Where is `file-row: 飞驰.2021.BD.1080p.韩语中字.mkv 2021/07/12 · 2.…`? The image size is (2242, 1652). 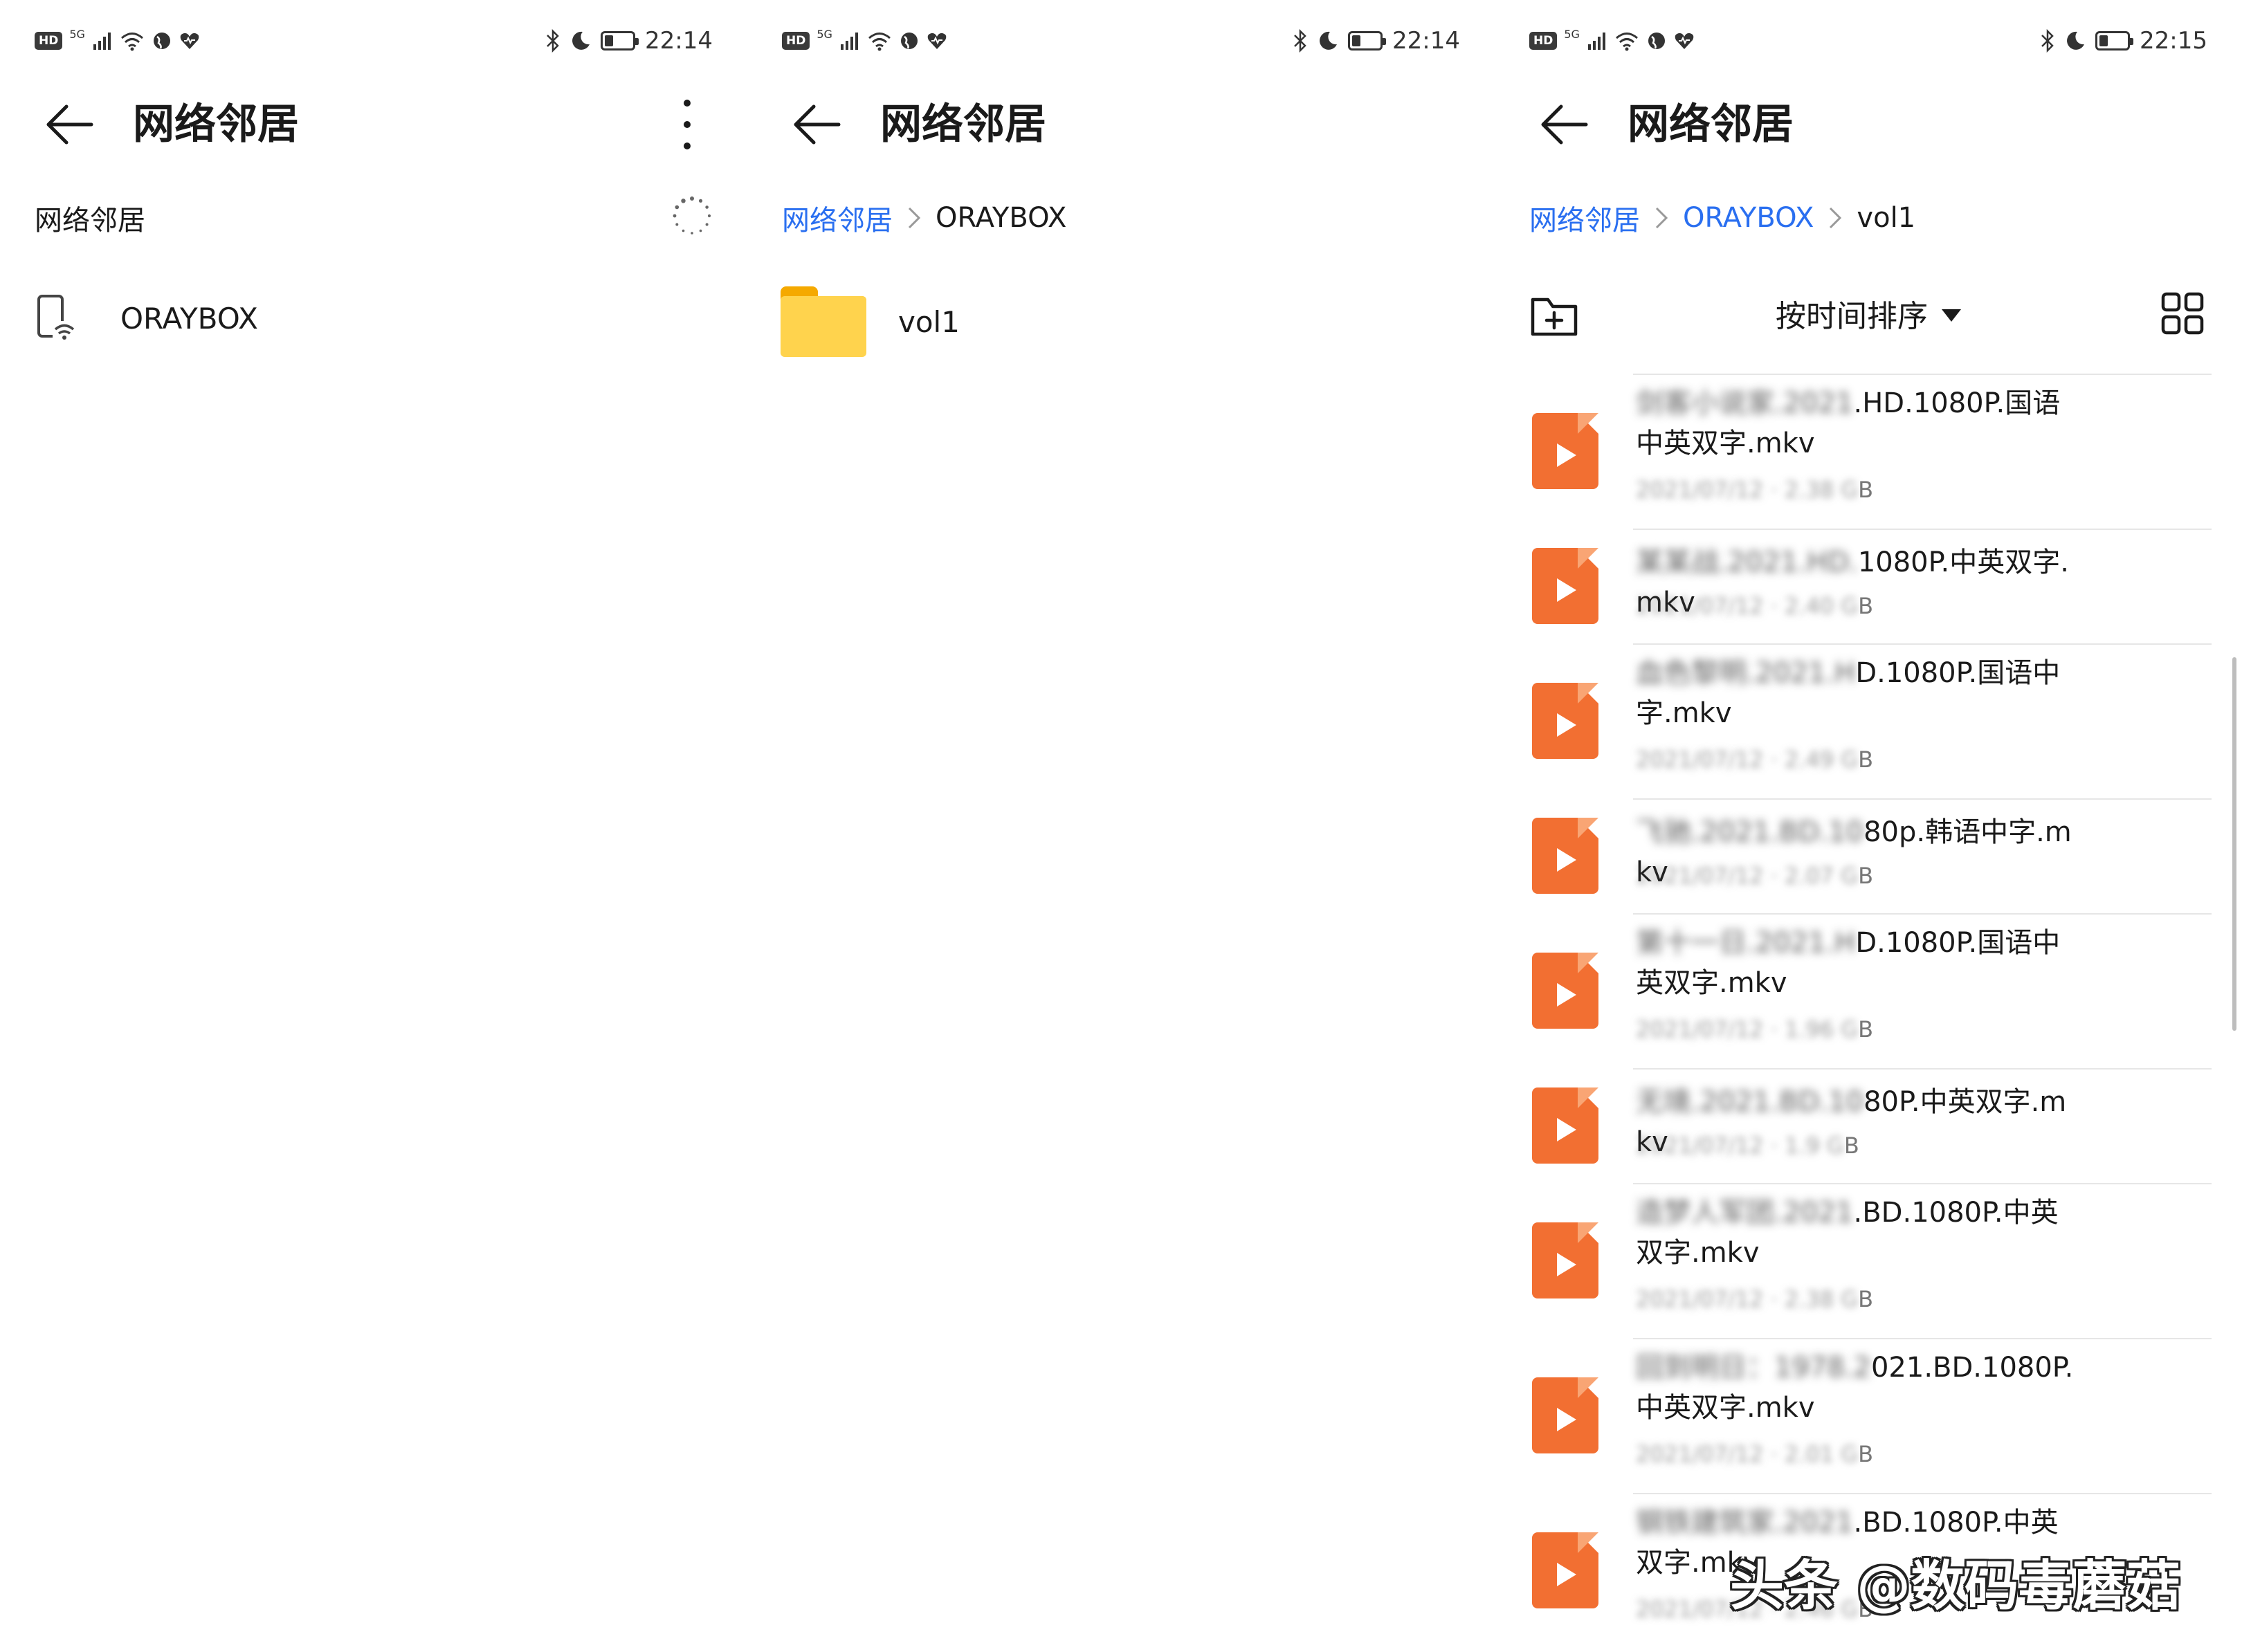
file-row: 飞驰.2021.BD.1080p.韩语中字.mkv 2021/07/12 · 2.… is located at coordinates (1868, 855).